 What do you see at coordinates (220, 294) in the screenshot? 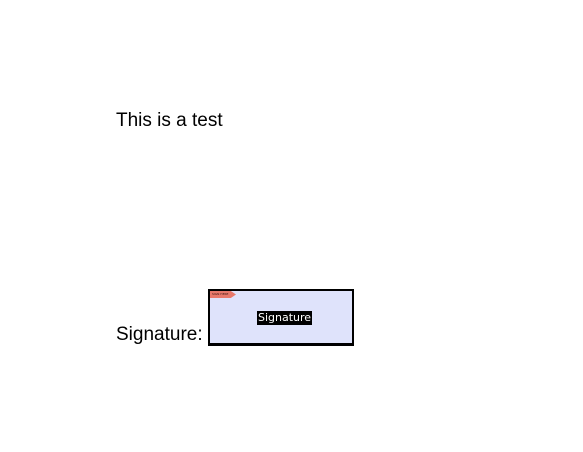
I see `sign-here-tag-text: SIGN HERE` at bounding box center [220, 294].